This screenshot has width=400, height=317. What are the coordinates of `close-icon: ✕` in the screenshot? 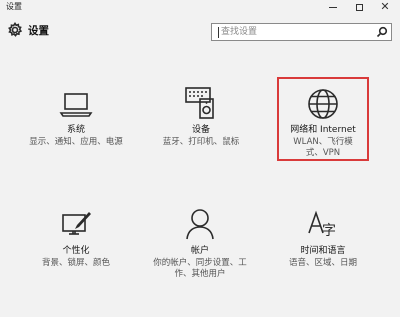 It's located at (385, 6).